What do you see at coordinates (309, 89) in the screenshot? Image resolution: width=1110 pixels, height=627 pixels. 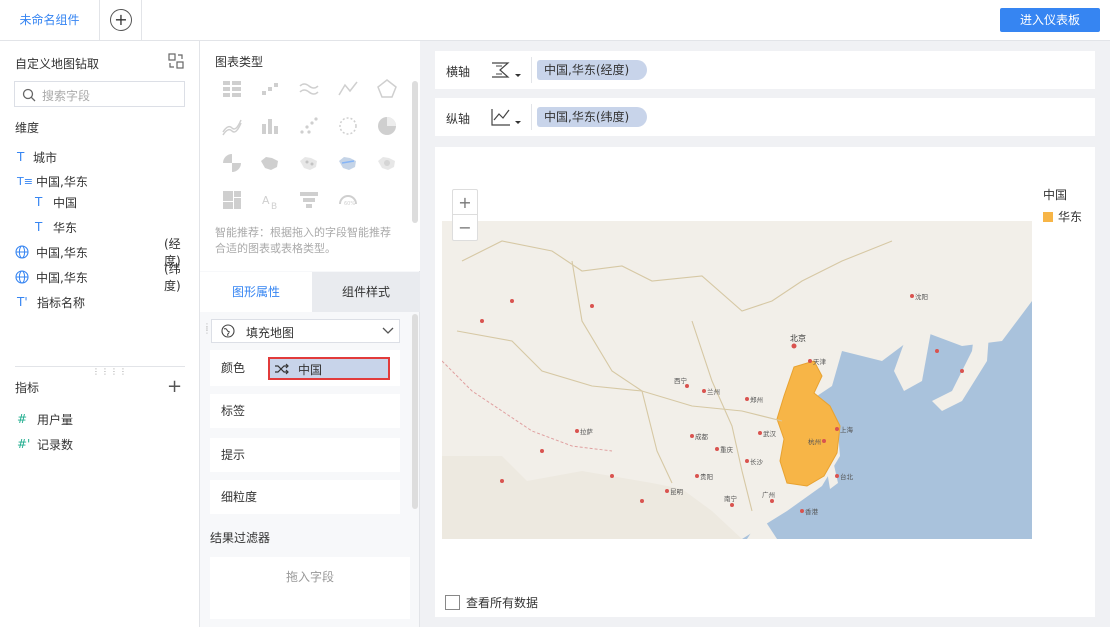 I see `wave-line-icon` at bounding box center [309, 89].